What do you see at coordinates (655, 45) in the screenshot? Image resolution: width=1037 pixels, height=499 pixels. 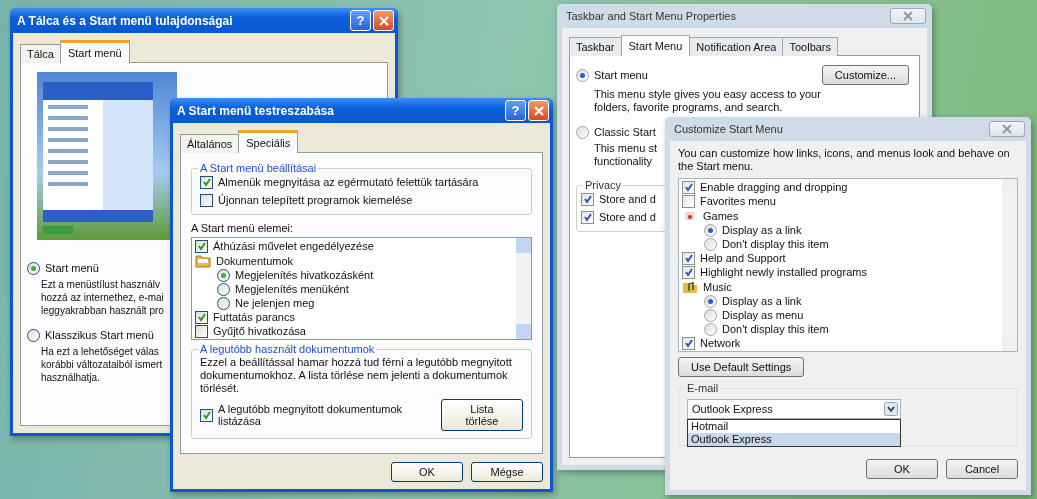 I see `tab: Start Menu` at bounding box center [655, 45].